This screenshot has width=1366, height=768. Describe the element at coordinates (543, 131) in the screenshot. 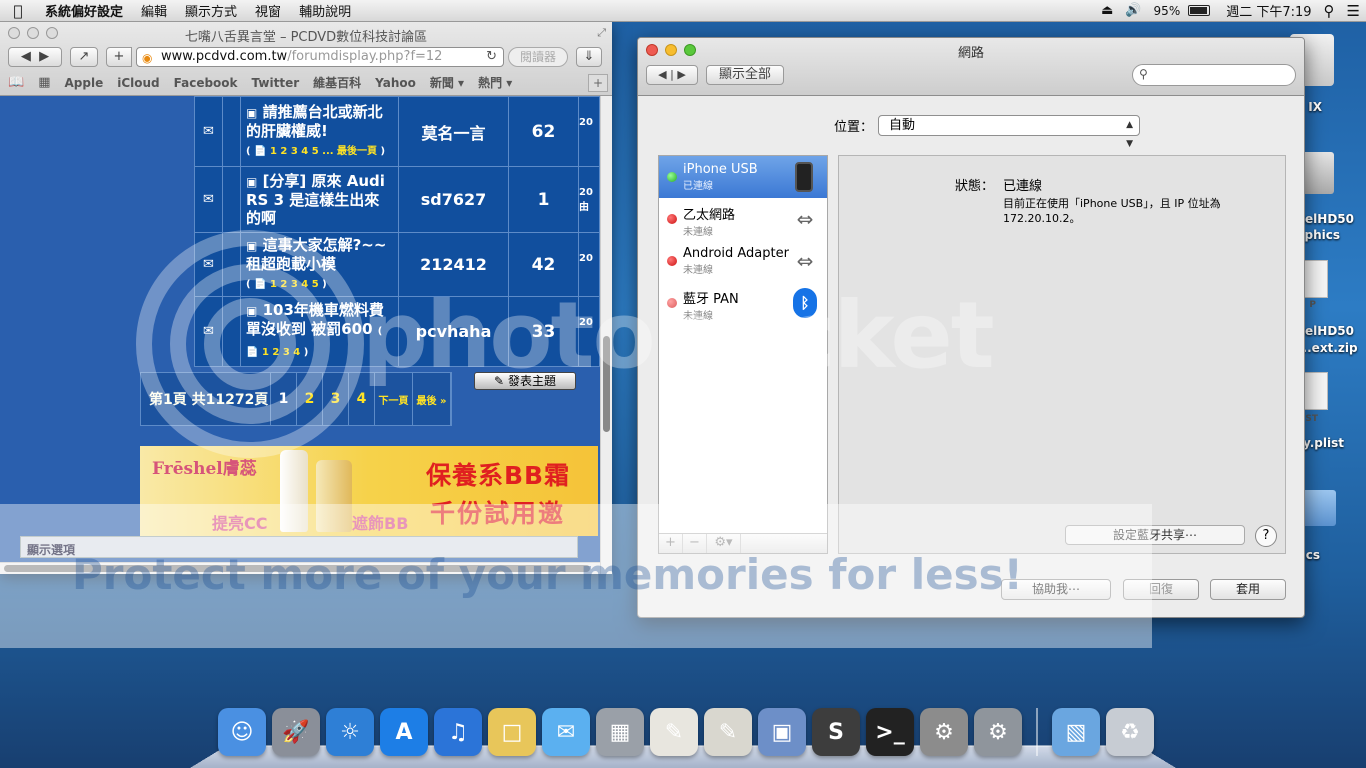

I see `thread-replies: 62` at that location.